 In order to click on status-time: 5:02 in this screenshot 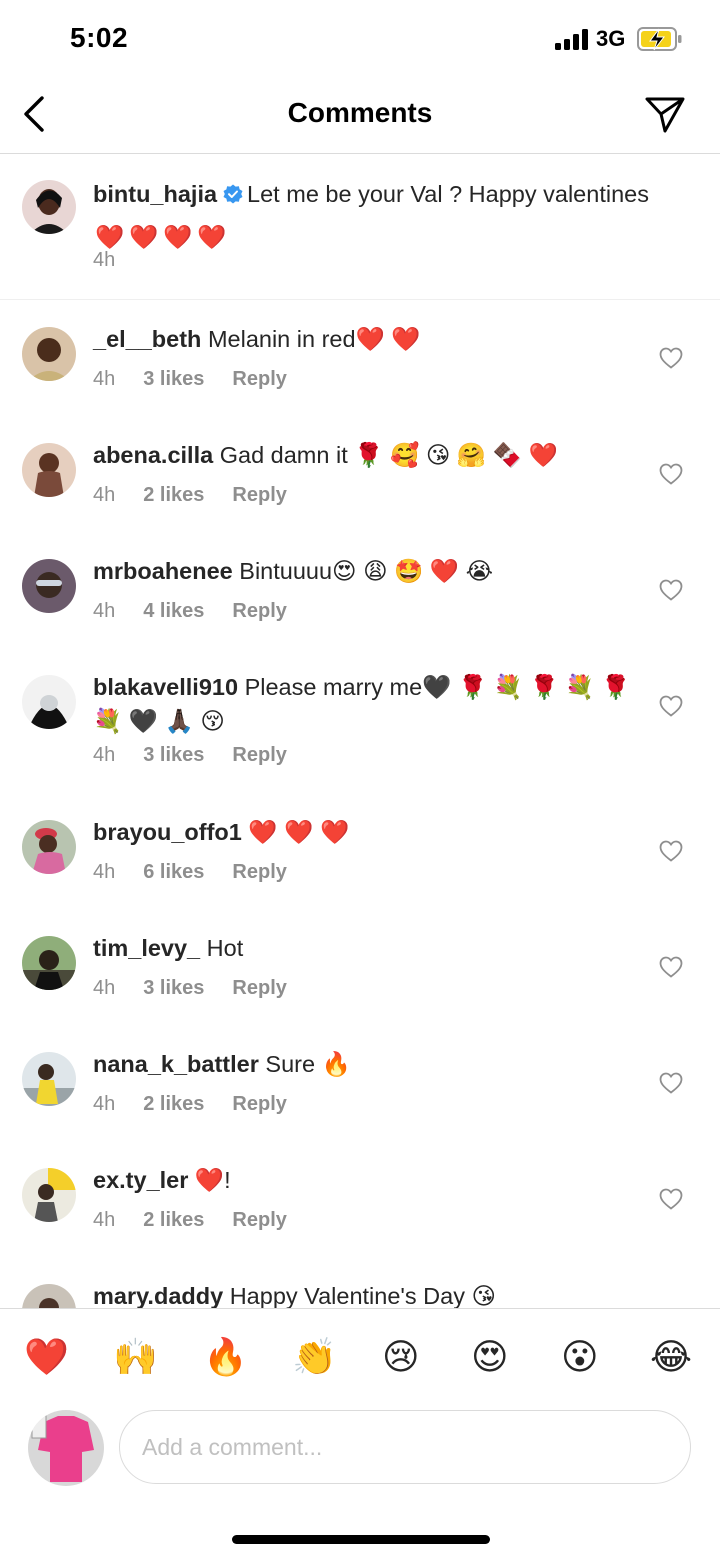, I will do `click(99, 37)`.